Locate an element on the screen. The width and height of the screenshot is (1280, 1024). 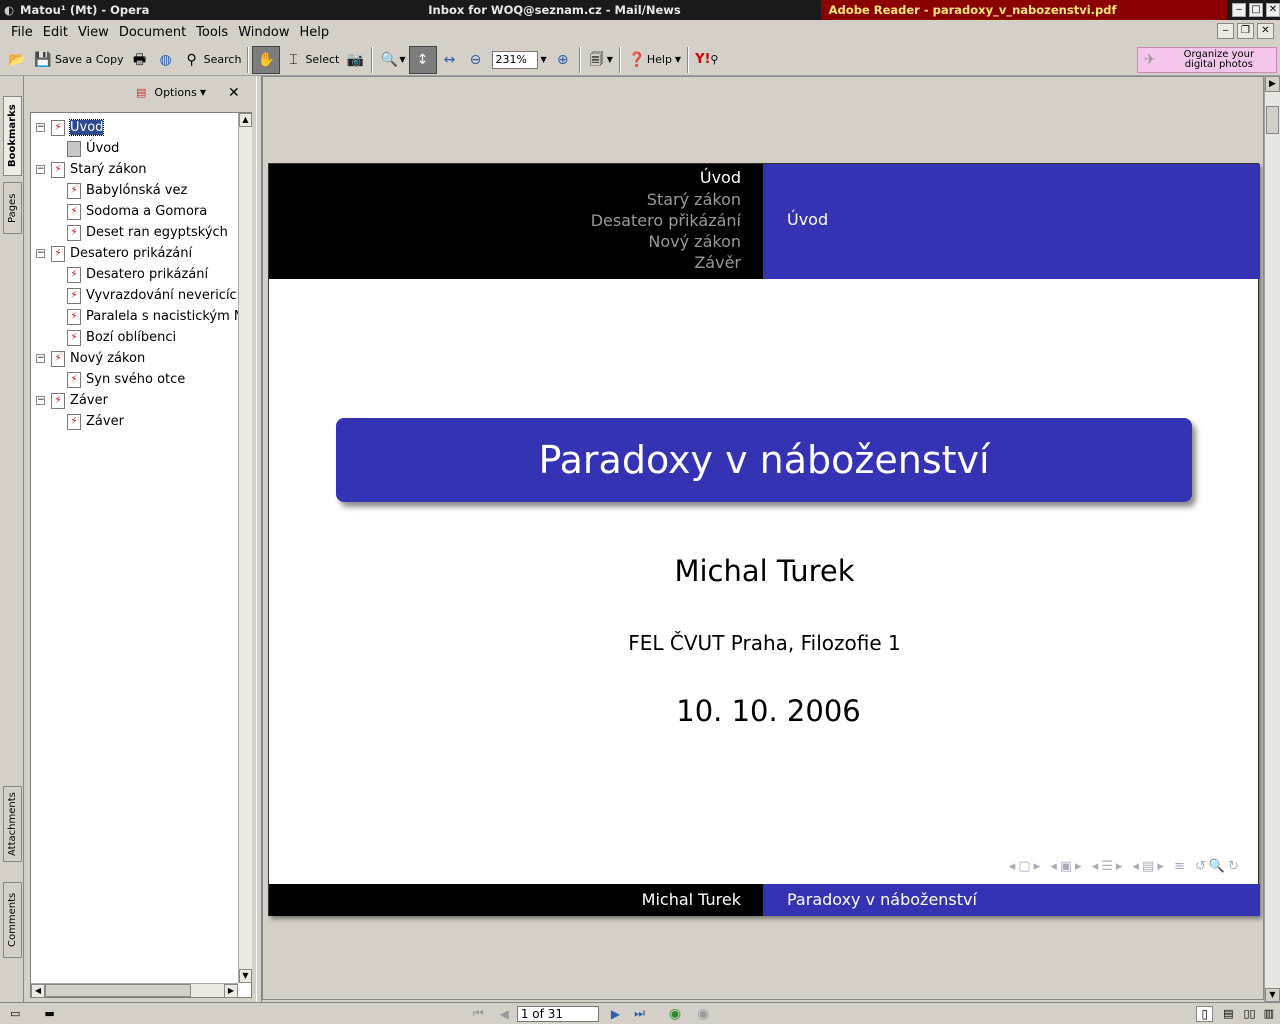
snapshot-tool-button: 📷 is located at coordinates (355, 60).